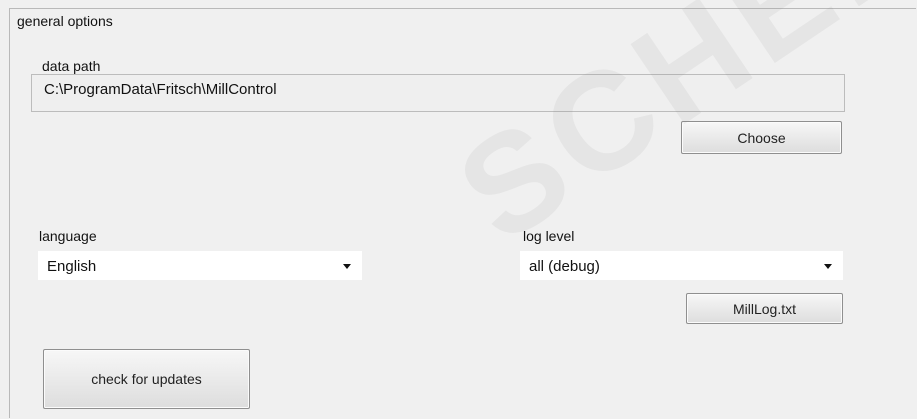  Describe the element at coordinates (160, 89) in the screenshot. I see `data-path-value: C:\ProgramData\Fritsch\MillControl` at that location.